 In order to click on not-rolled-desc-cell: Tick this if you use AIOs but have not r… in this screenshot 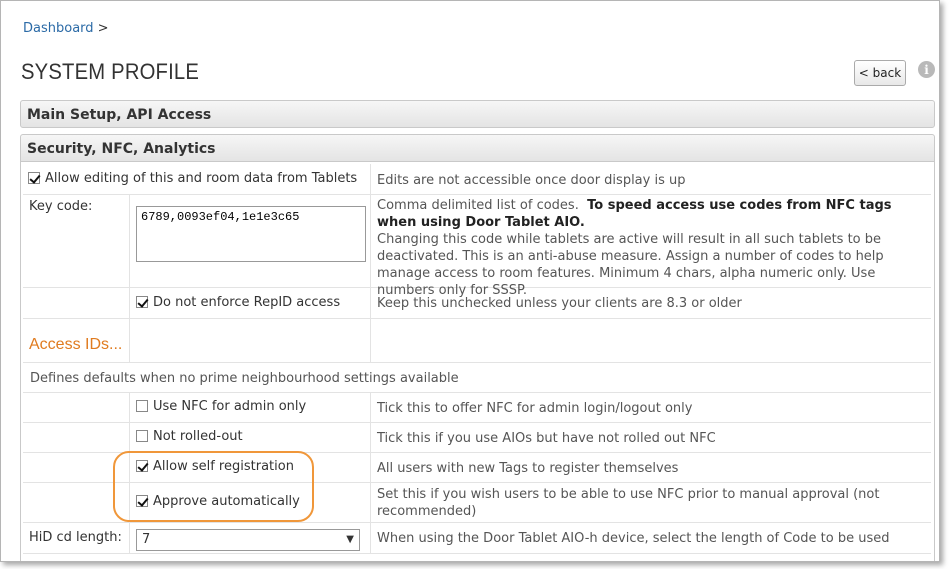, I will do `click(651, 437)`.